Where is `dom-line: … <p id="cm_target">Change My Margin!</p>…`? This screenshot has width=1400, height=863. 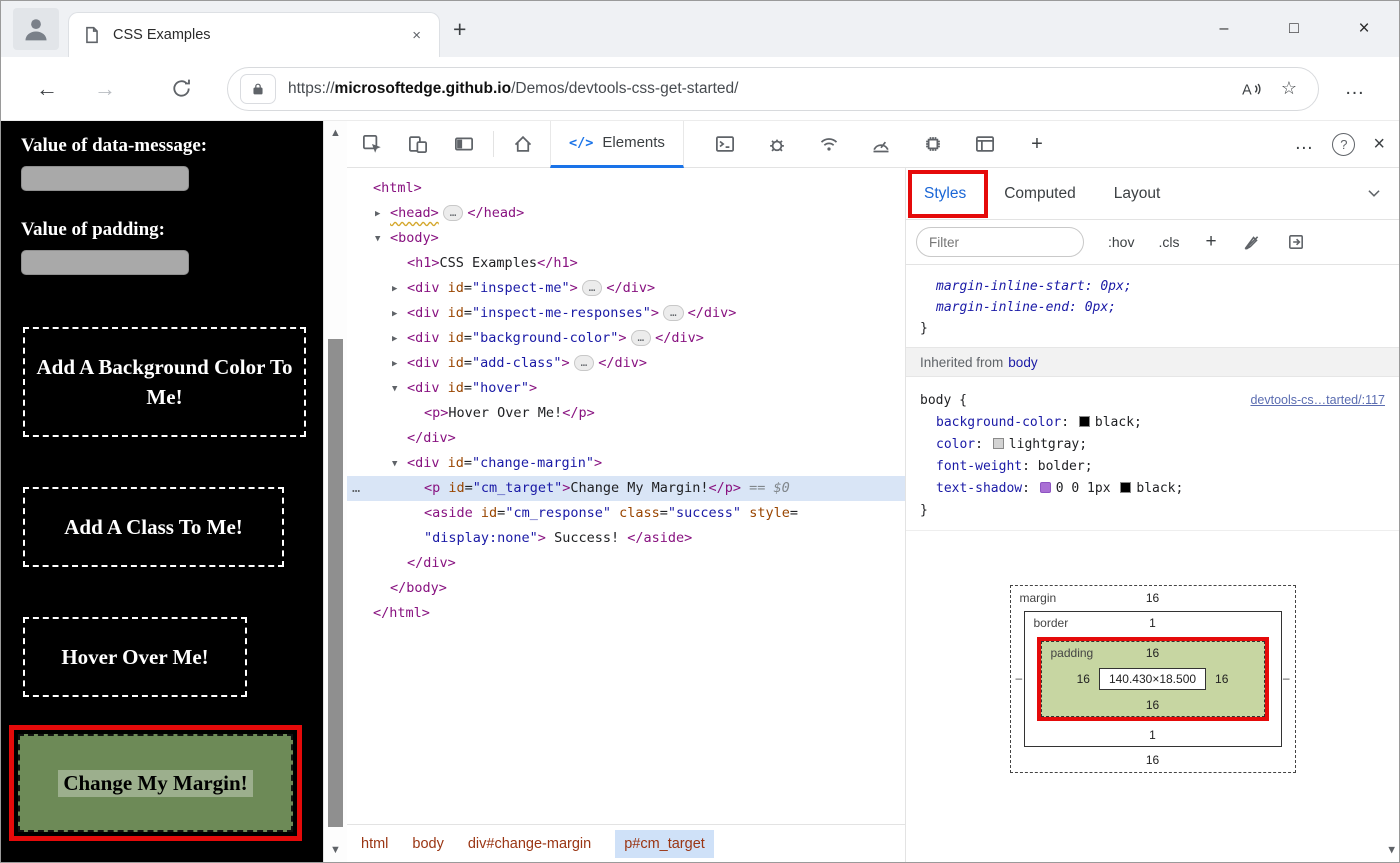 dom-line: … <p id="cm_target">Change My Margin!</p>… is located at coordinates (626, 488).